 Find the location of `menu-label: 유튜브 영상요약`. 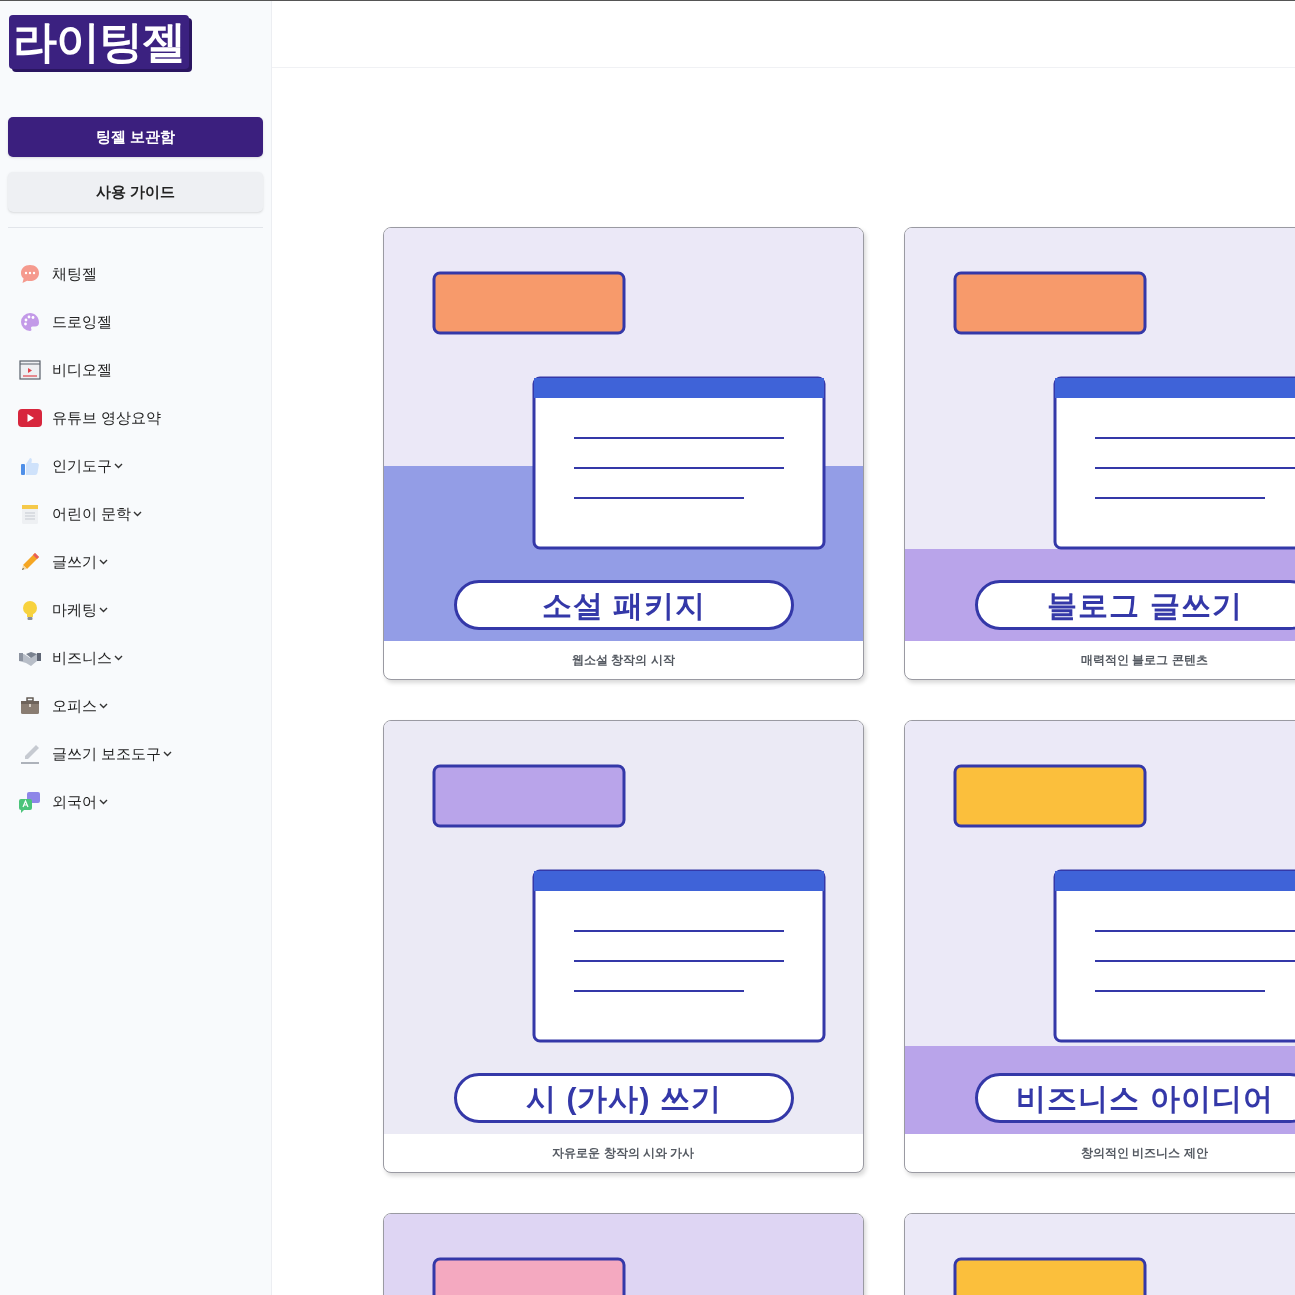

menu-label: 유튜브 영상요약 is located at coordinates (107, 417).